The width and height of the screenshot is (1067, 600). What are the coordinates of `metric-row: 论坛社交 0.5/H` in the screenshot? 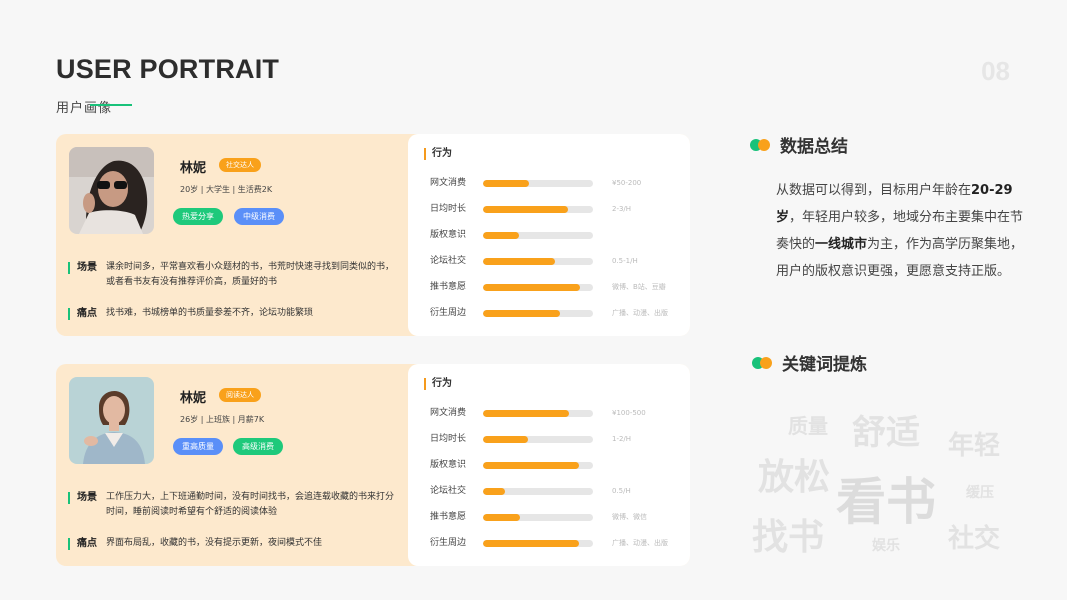 It's located at (555, 491).